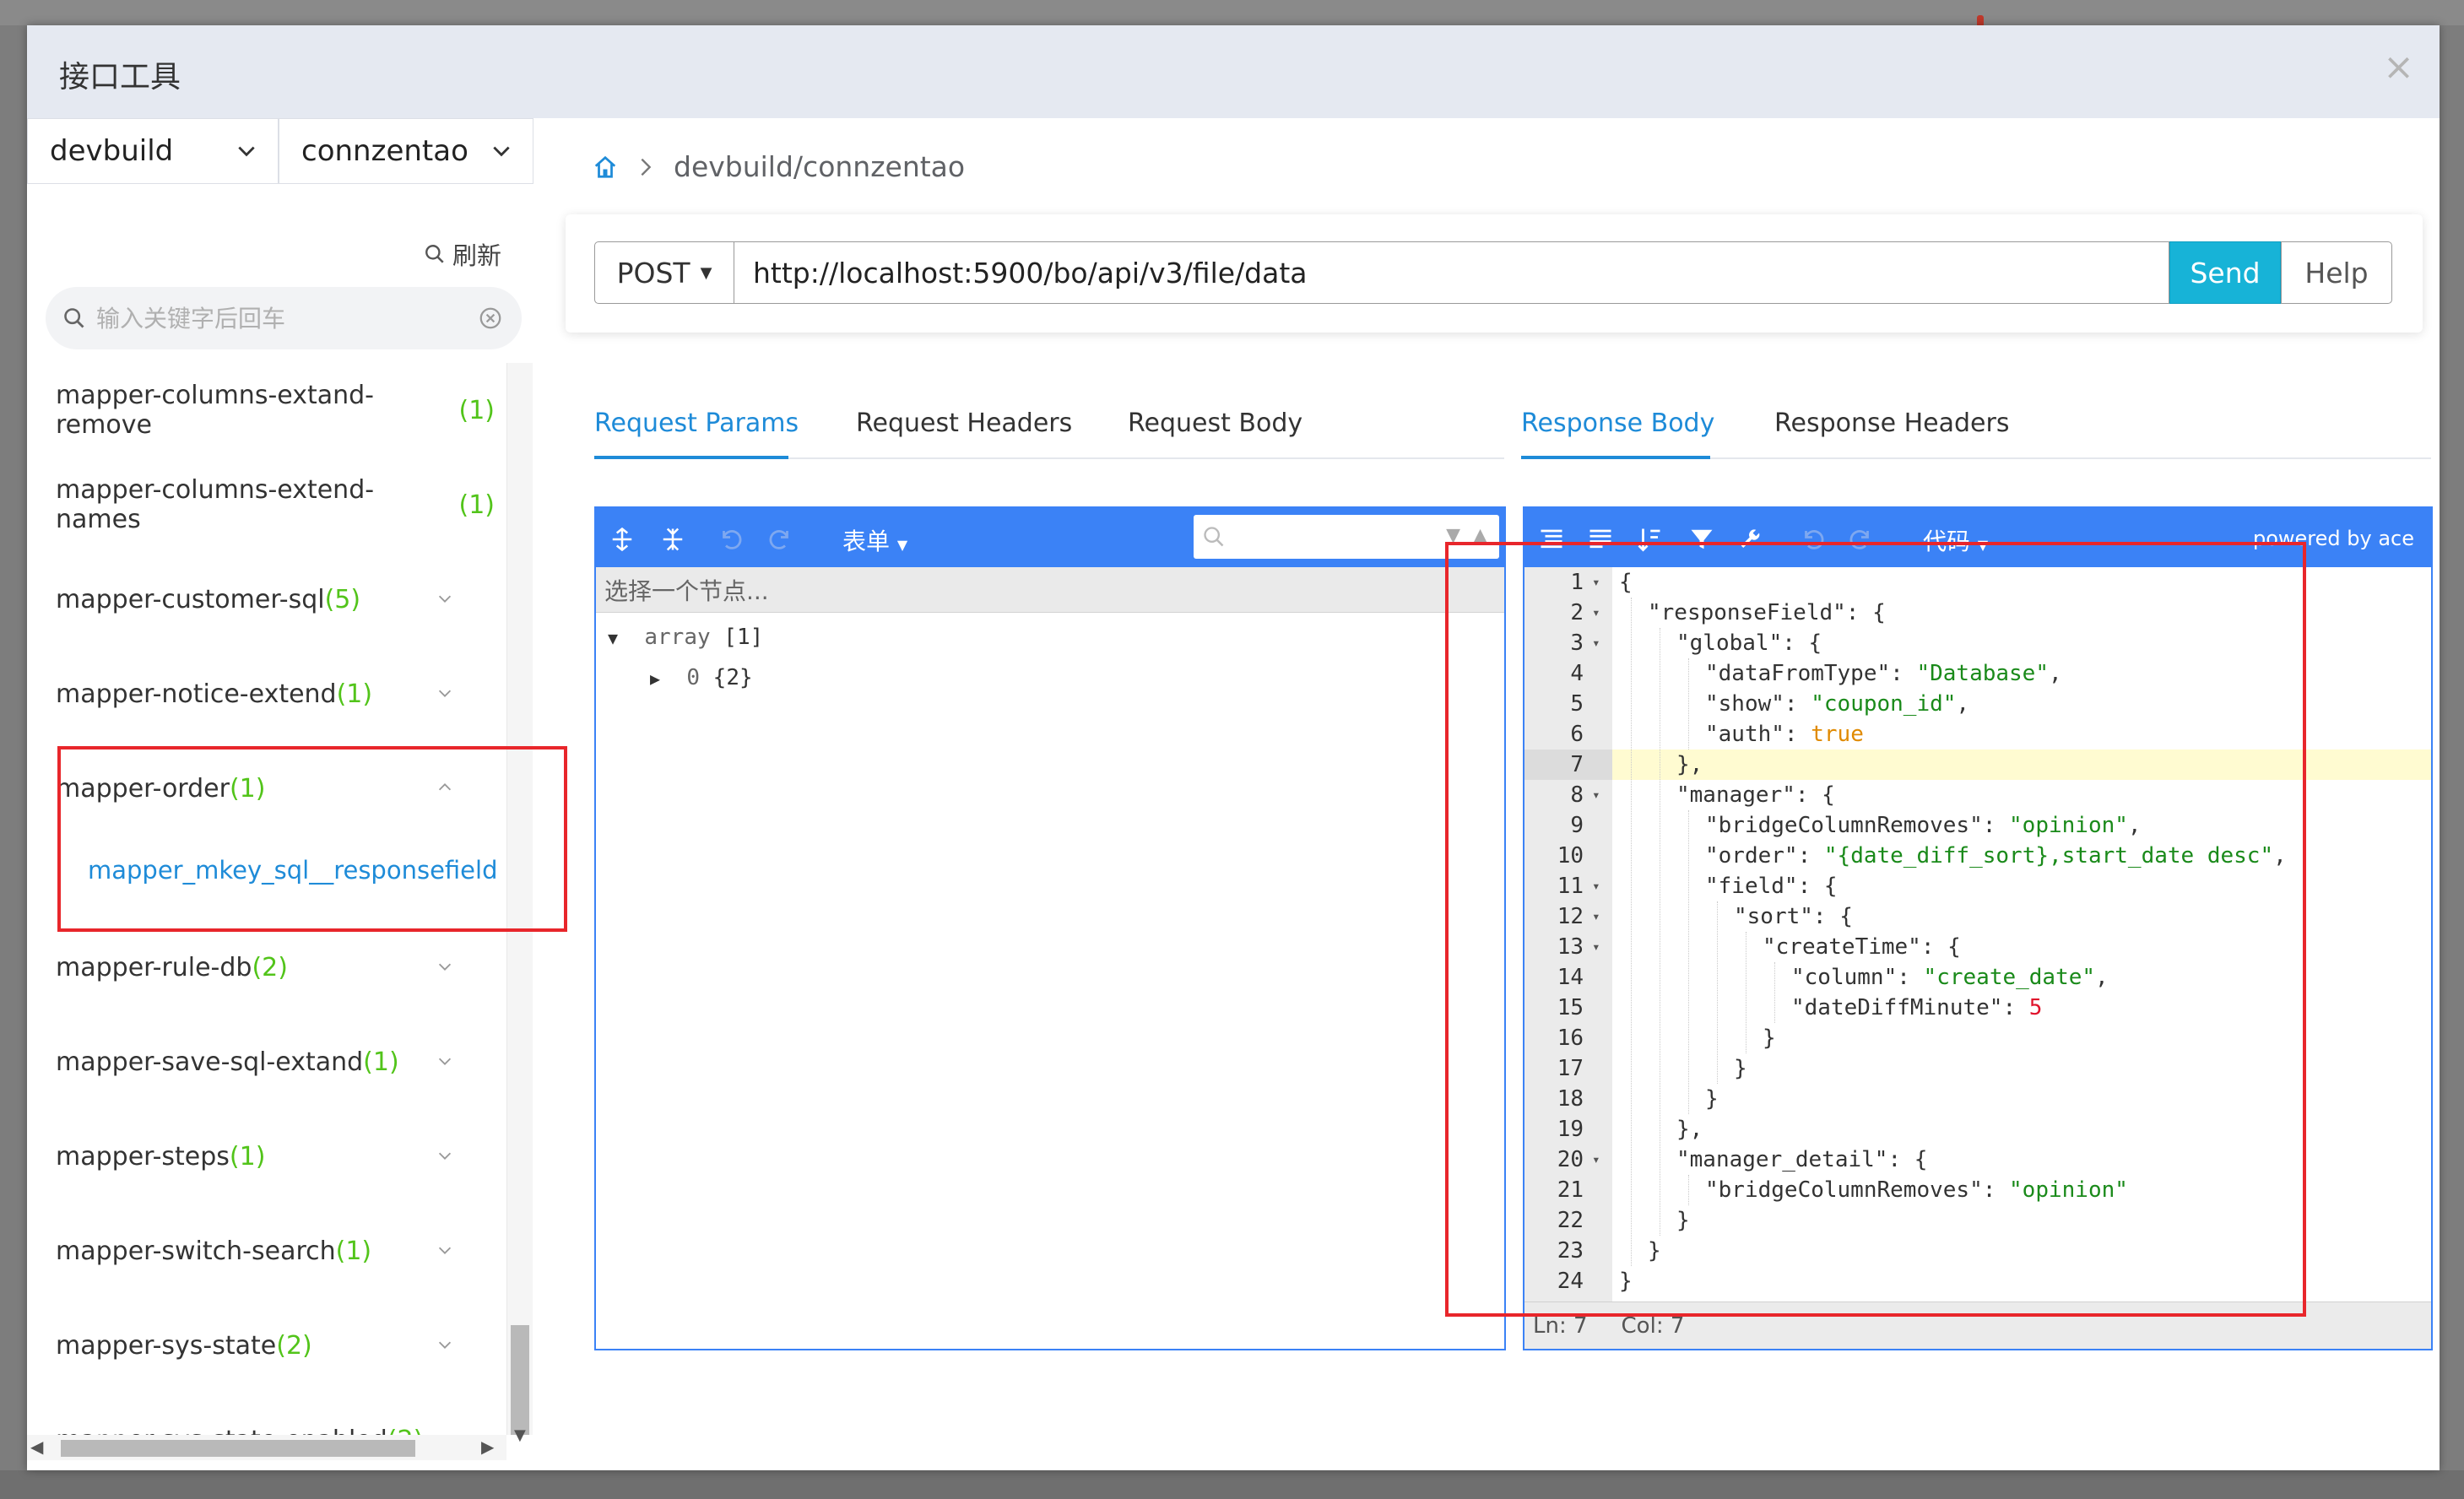  I want to click on tree-node-root: ▼ array [1], so click(685, 637).